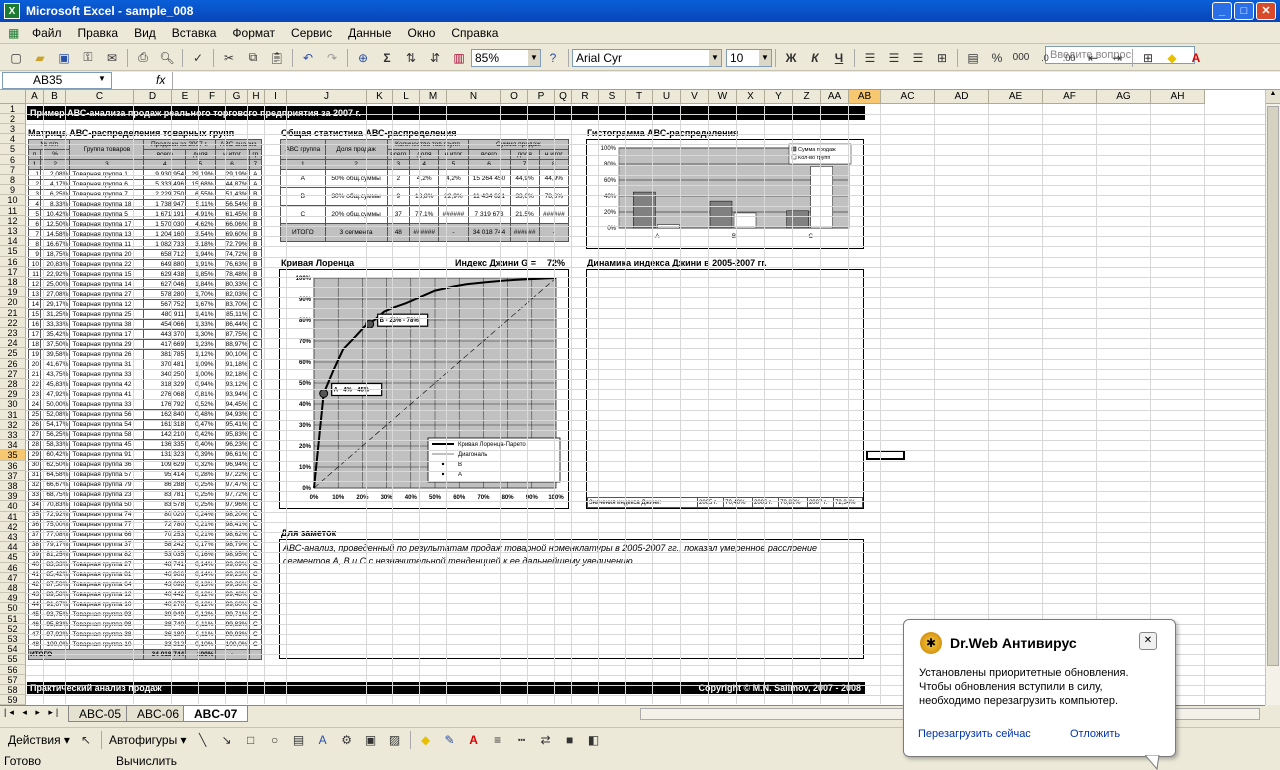  I want to click on column-header: I, so click(276, 97).